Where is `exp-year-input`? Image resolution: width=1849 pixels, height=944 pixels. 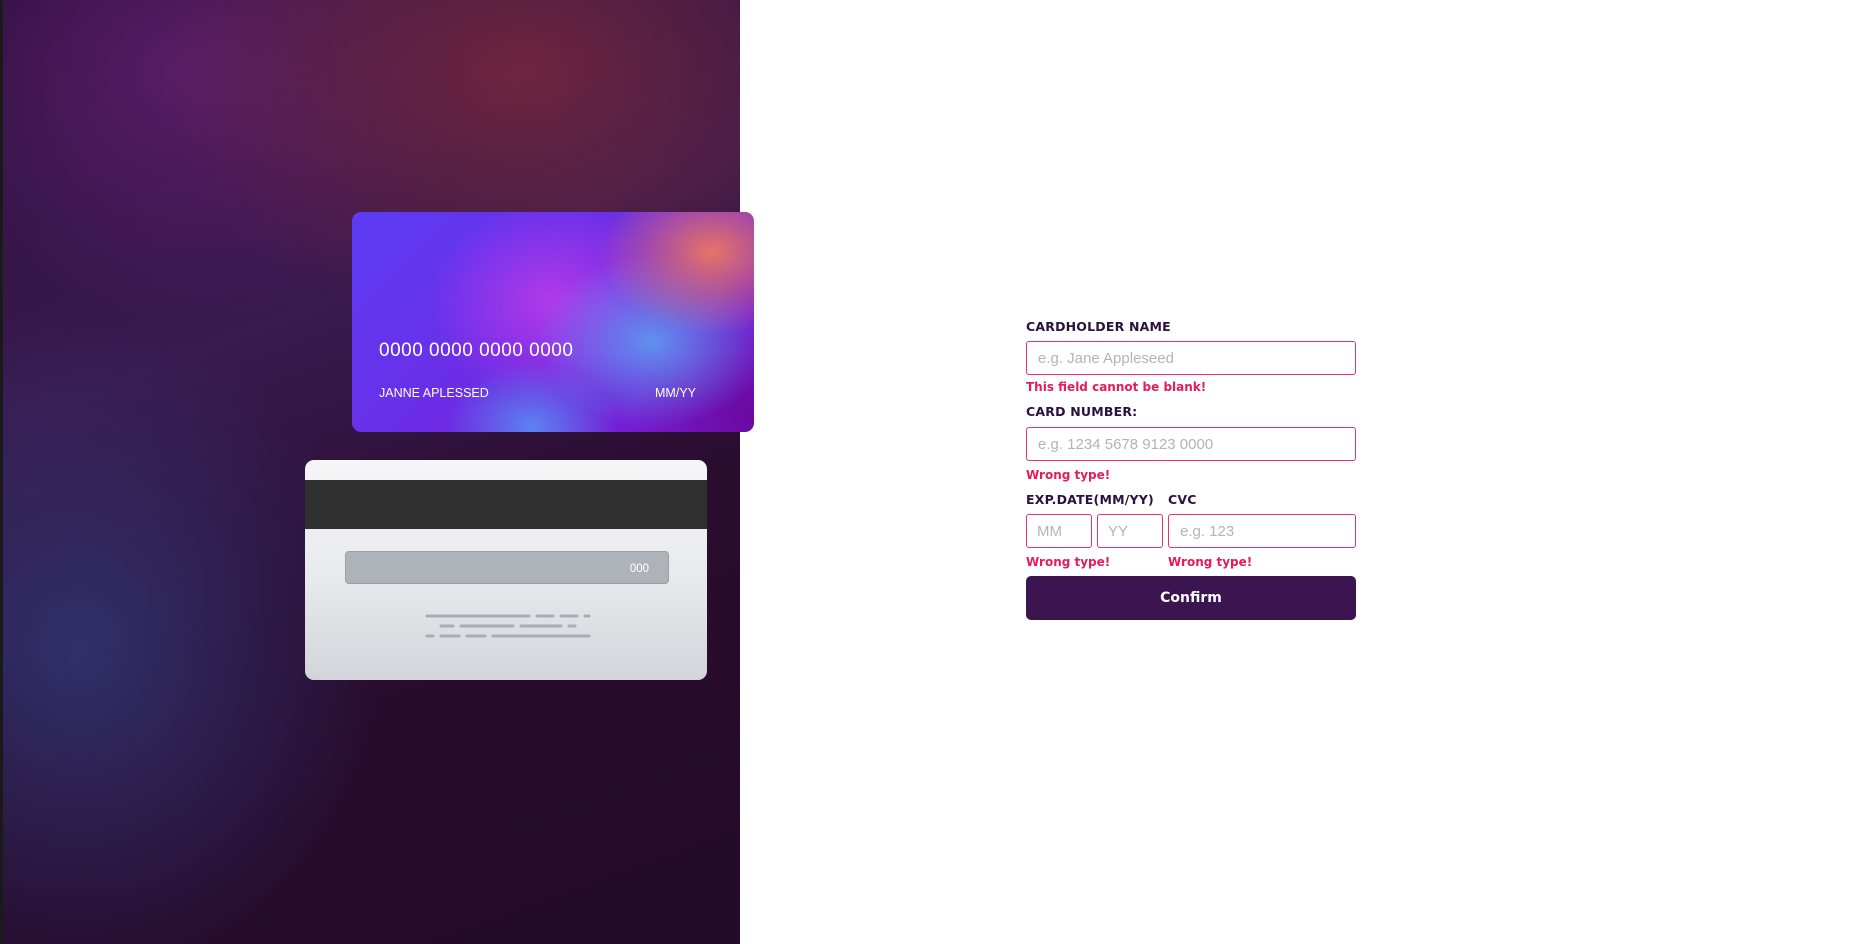 exp-year-input is located at coordinates (1130, 531).